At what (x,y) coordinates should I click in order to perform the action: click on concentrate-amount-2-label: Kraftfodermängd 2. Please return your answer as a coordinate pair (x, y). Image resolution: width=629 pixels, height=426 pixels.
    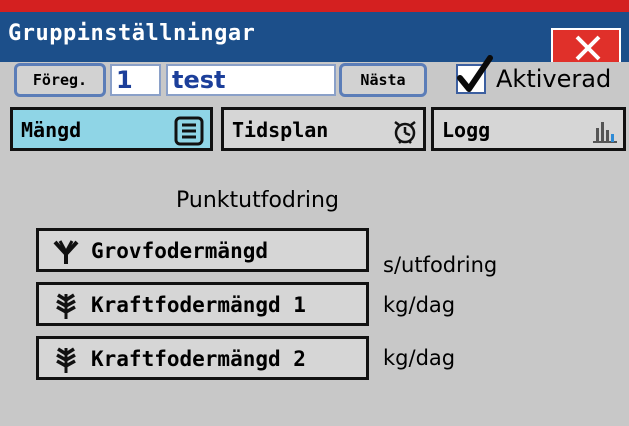
    Looking at the image, I should click on (198, 359).